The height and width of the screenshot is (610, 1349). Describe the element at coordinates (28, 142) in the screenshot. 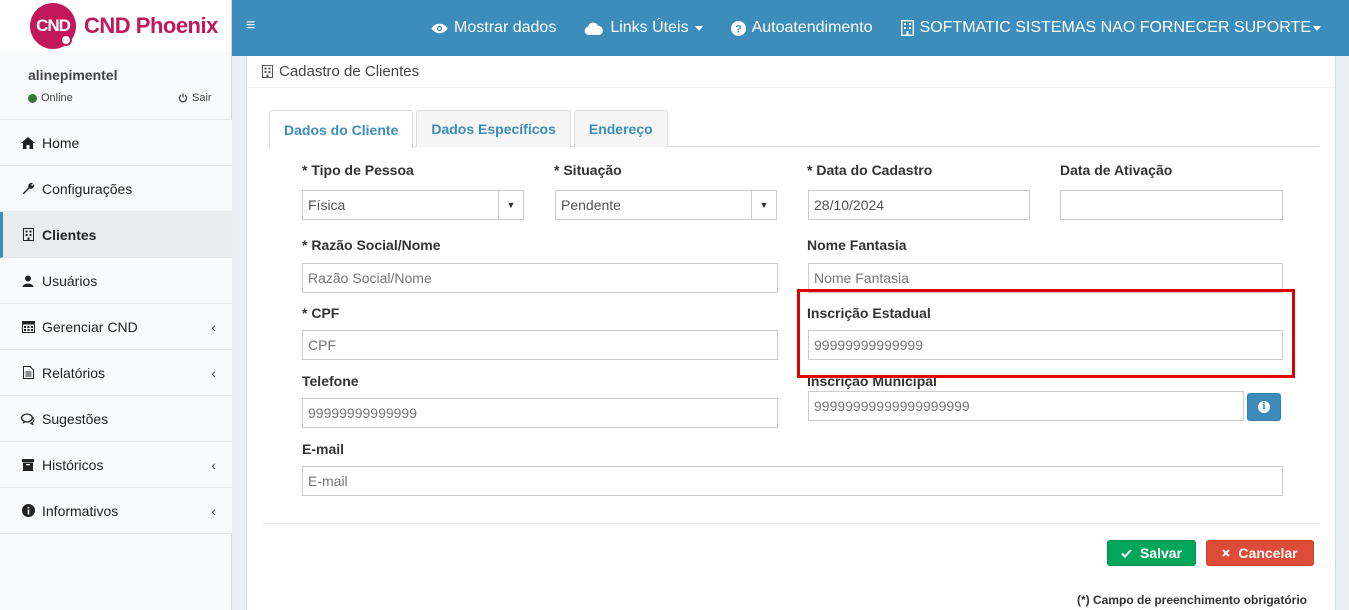

I see `home-icon` at that location.